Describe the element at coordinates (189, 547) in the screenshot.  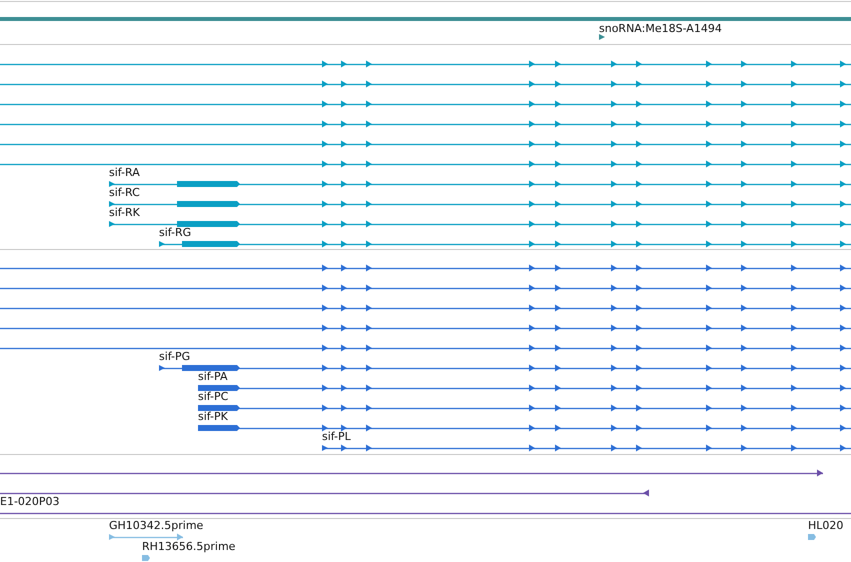
I see `feature-label: RH13656.5prime` at that location.